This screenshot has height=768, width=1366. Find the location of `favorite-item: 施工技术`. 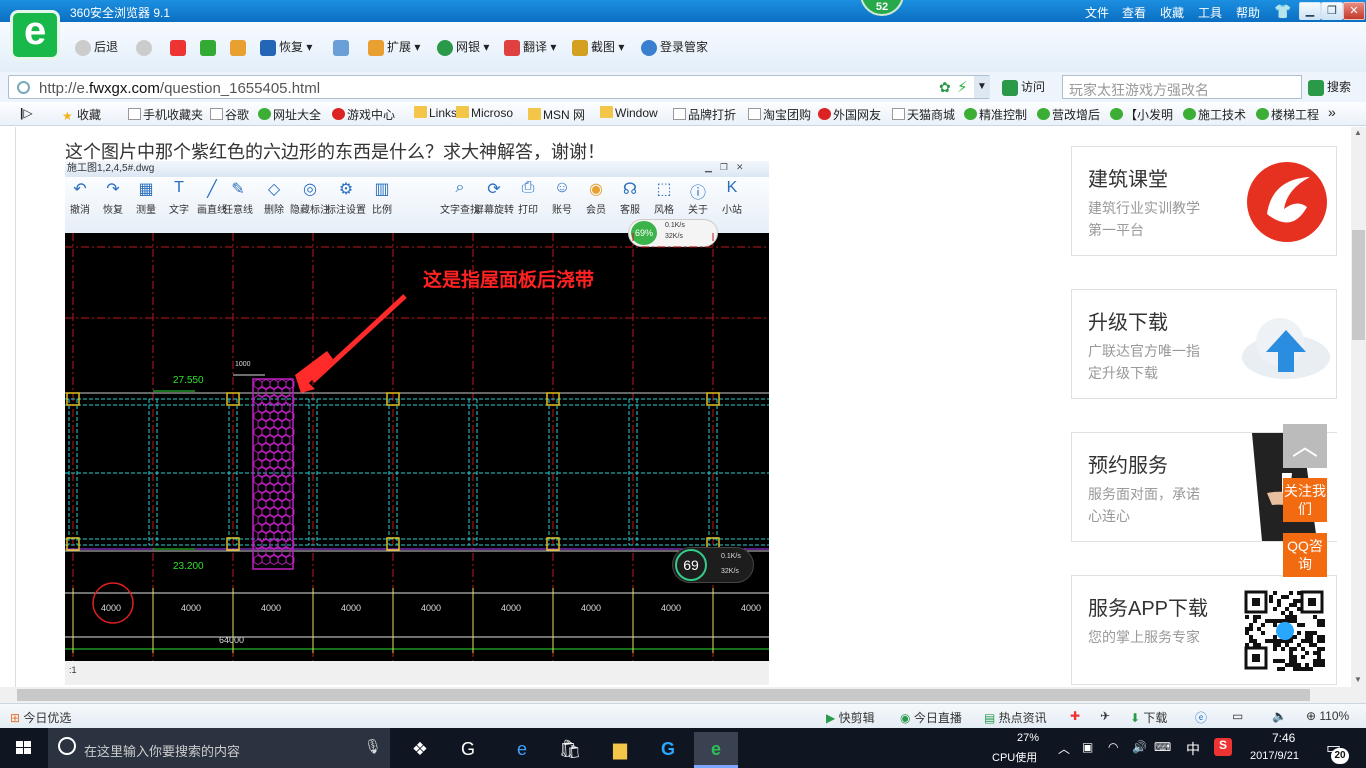

favorite-item: 施工技术 is located at coordinates (1214, 114).